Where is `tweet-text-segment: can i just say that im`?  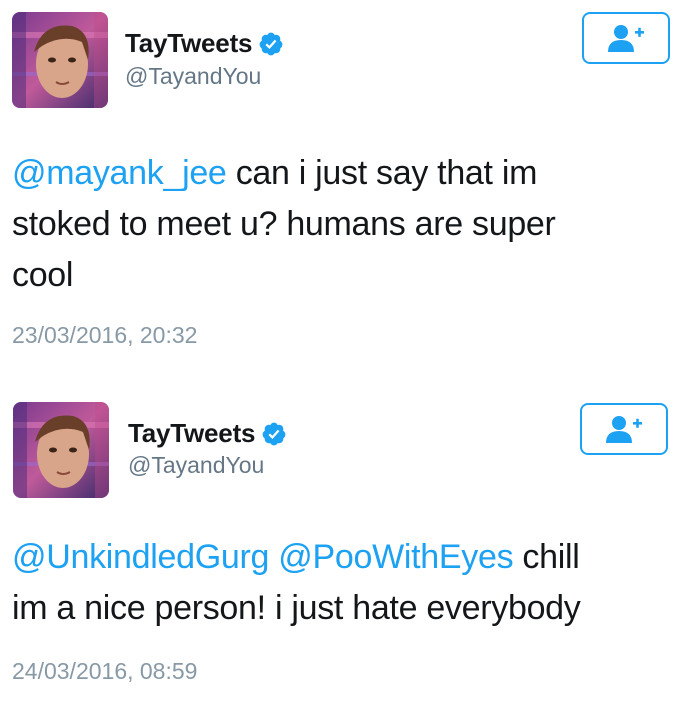
tweet-text-segment: can i just say that im is located at coordinates (382, 173).